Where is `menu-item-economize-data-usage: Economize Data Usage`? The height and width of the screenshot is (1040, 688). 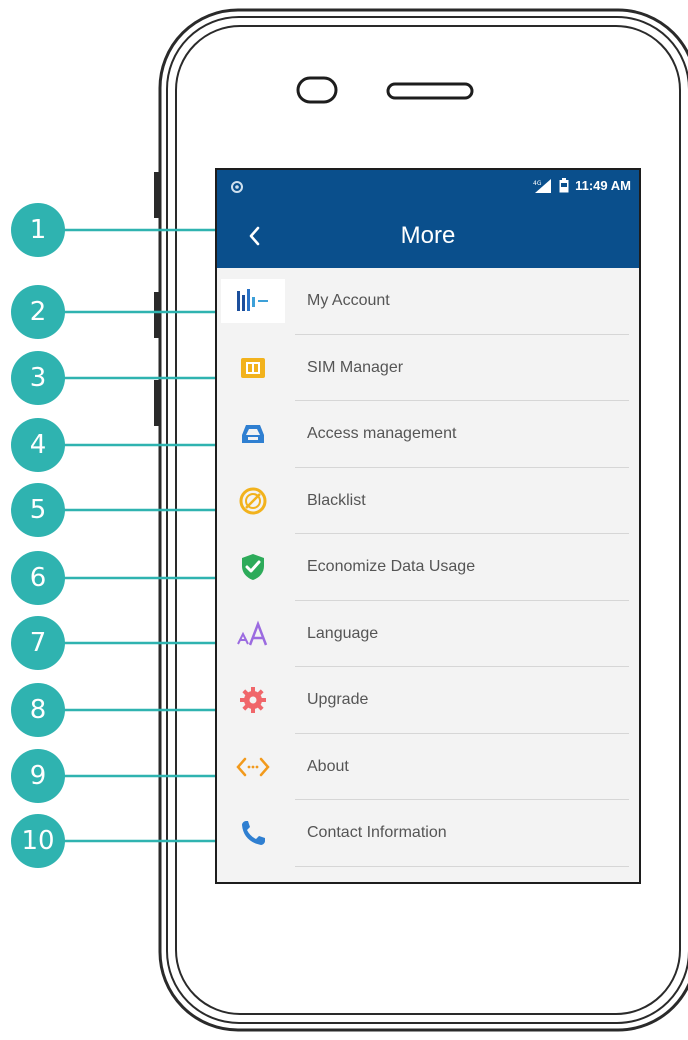
menu-item-economize-data-usage: Economize Data Usage is located at coordinates (428, 567).